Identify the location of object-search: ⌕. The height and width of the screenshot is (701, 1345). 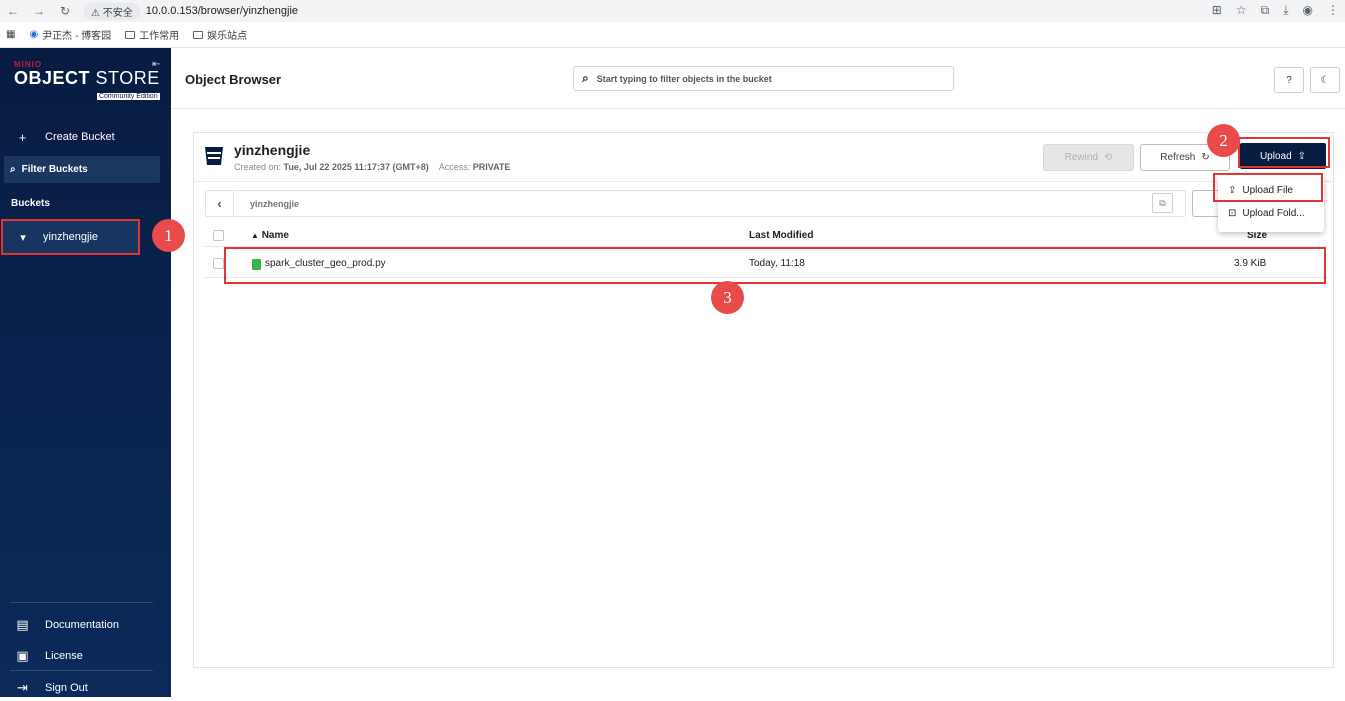
(763, 78).